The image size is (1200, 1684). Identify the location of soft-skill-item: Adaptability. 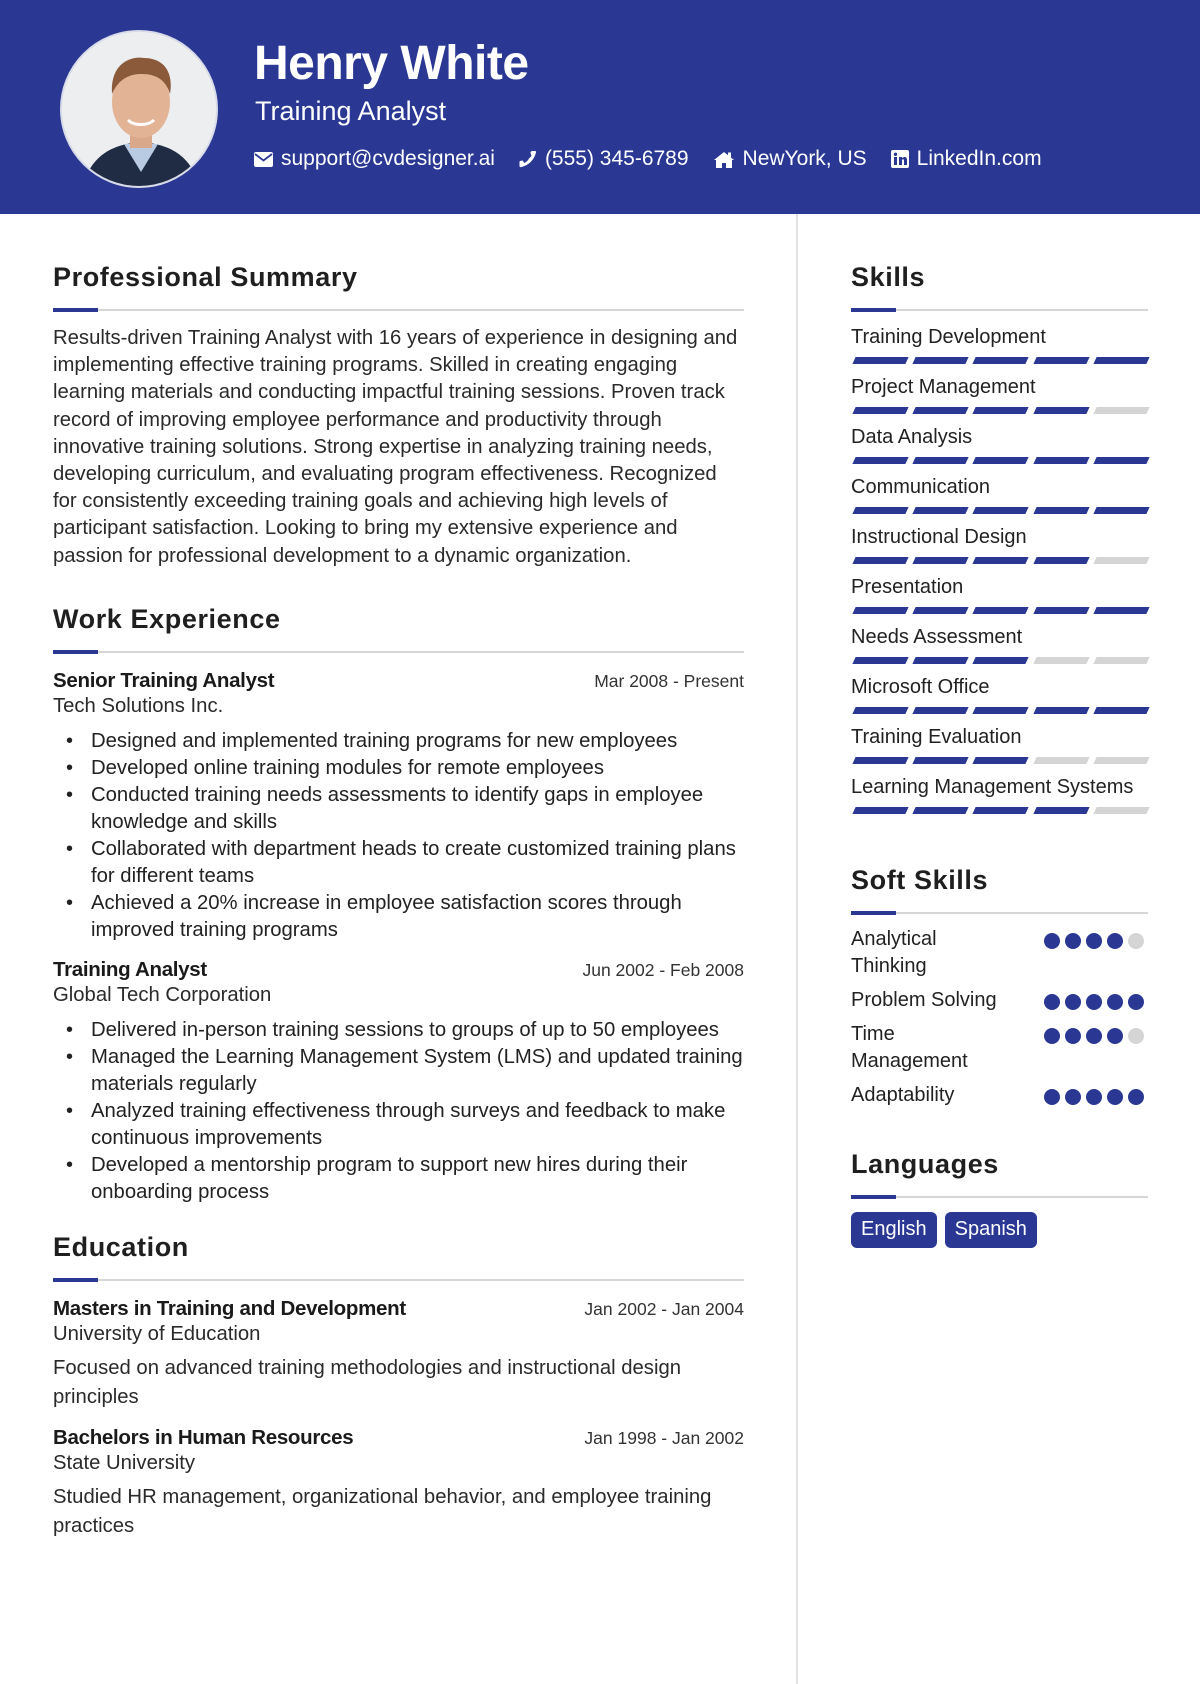
(999, 1095).